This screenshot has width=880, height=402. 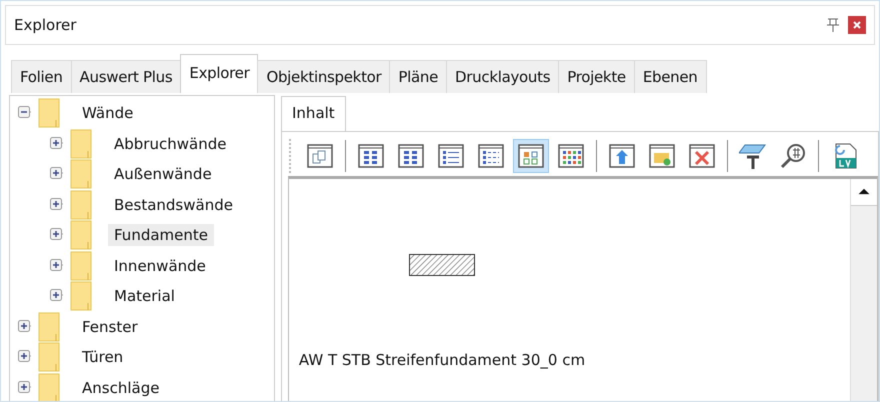 What do you see at coordinates (161, 235) in the screenshot?
I see `tree-item: Fundamente` at bounding box center [161, 235].